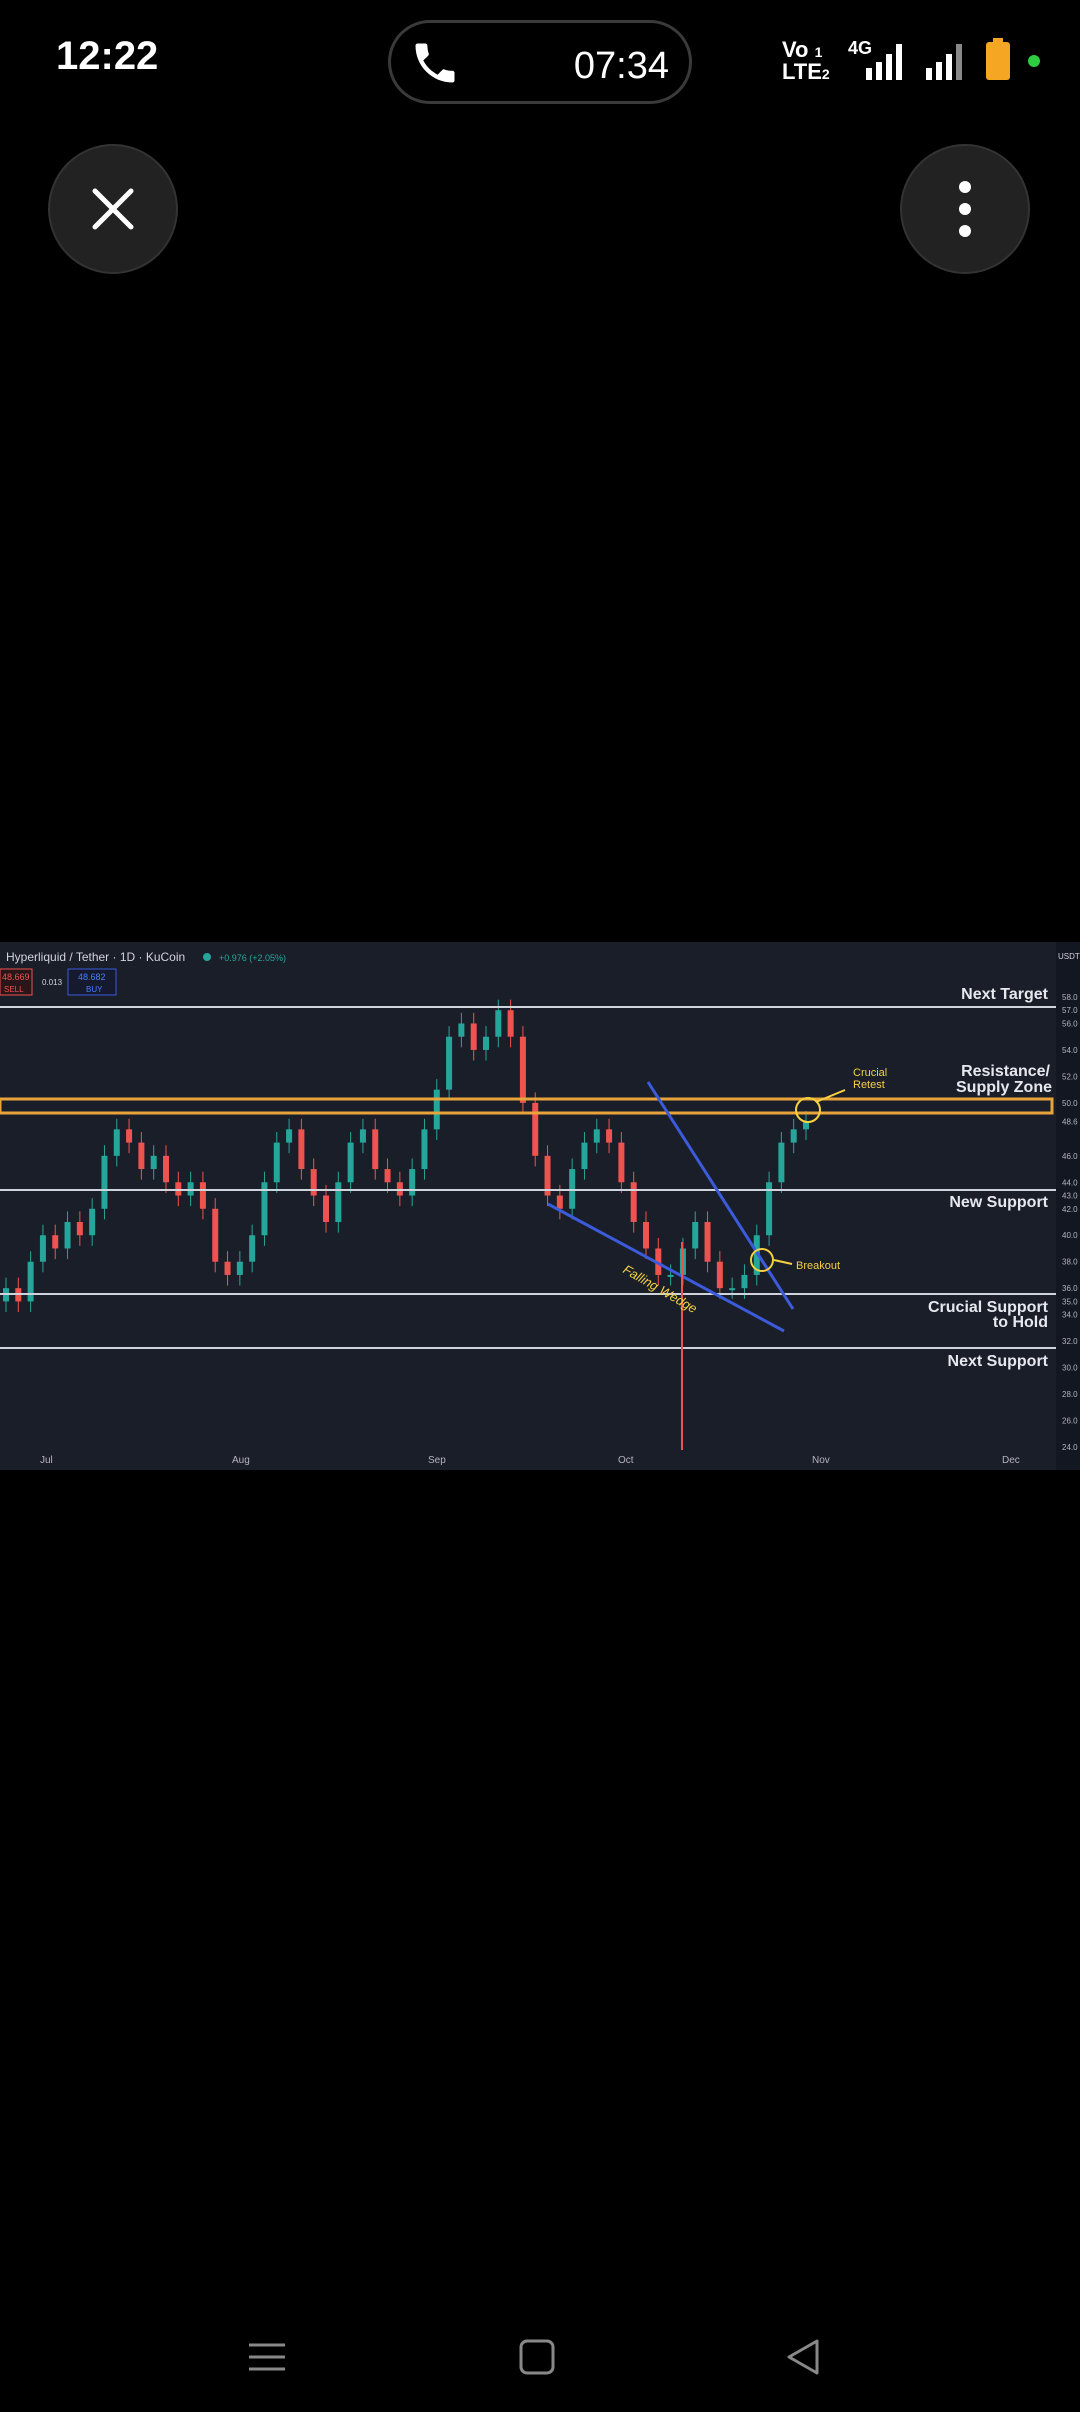 The image size is (1080, 2412). I want to click on y-tick-label: 30.0, so click(1070, 1368).